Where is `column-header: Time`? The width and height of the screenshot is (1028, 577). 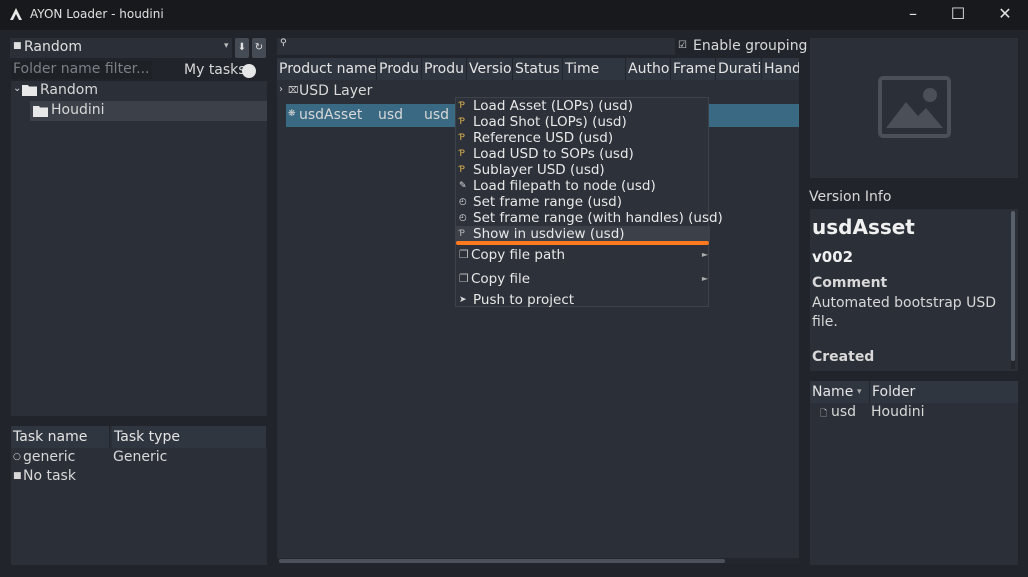 column-header: Time is located at coordinates (594, 69).